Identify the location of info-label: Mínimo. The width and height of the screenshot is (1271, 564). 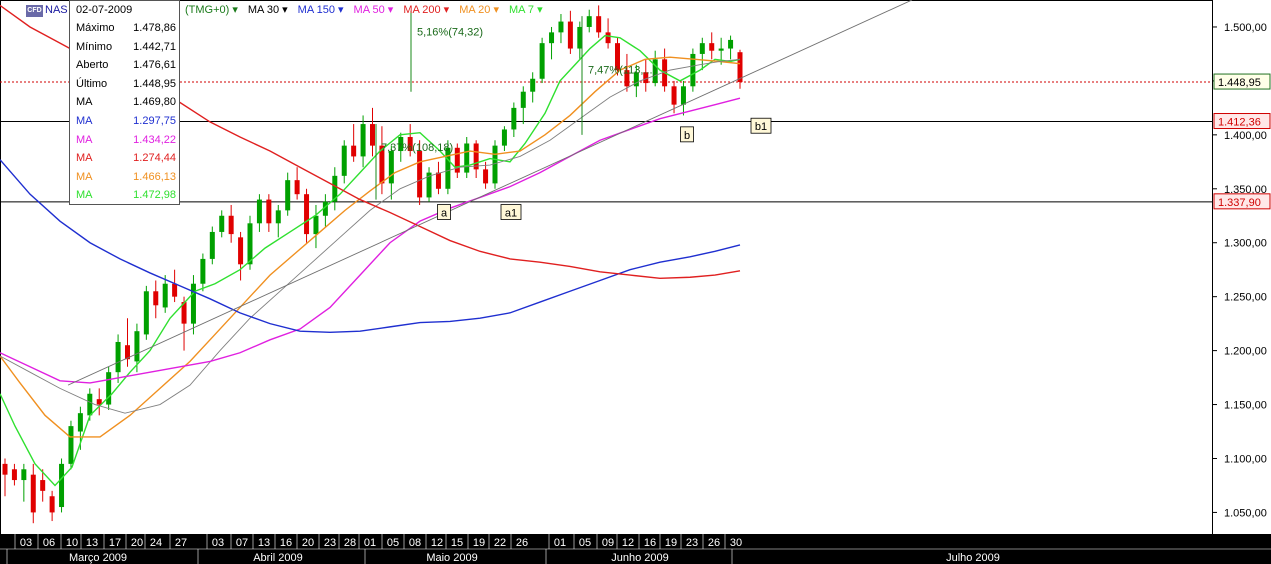
(94, 46).